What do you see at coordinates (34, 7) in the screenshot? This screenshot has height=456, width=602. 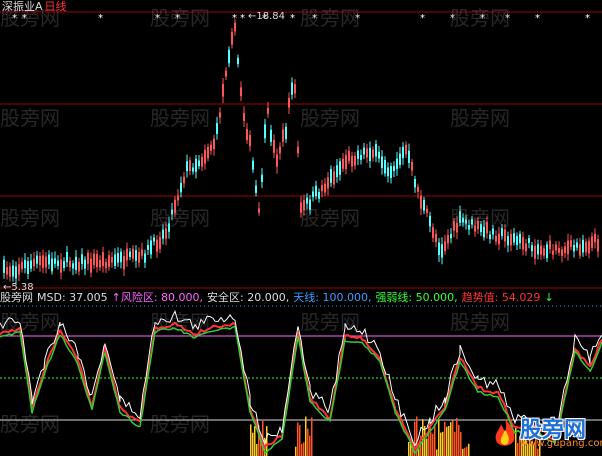 I see `chart-title: 深振业A 日线` at bounding box center [34, 7].